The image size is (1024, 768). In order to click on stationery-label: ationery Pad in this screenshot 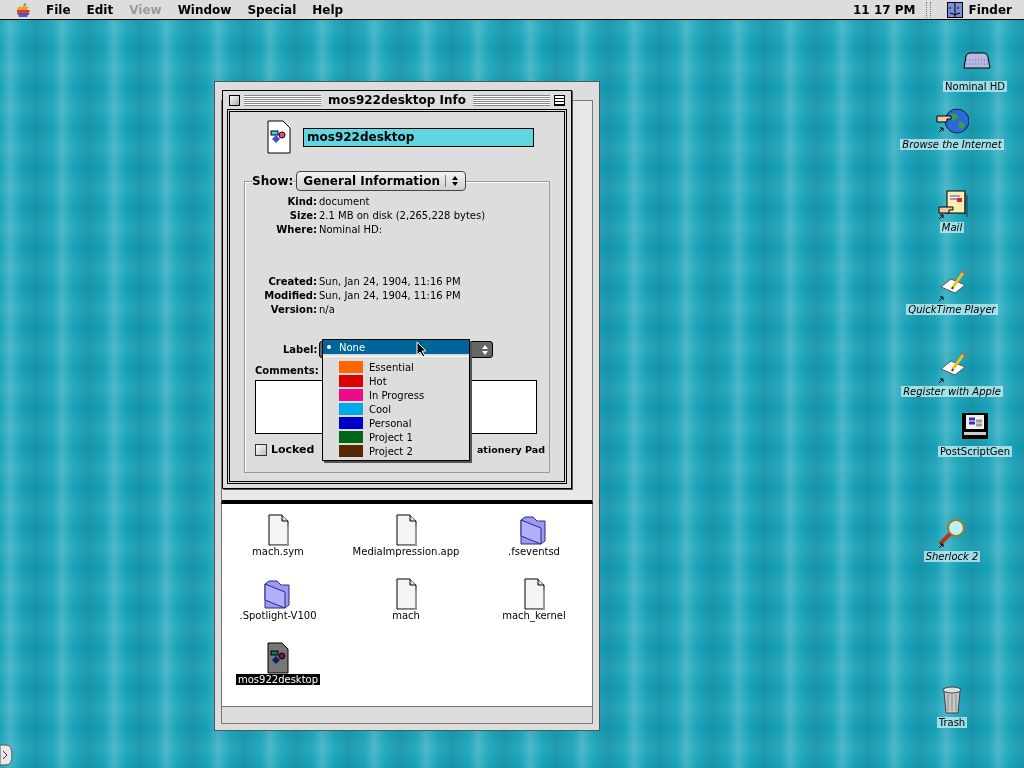, I will do `click(510, 449)`.